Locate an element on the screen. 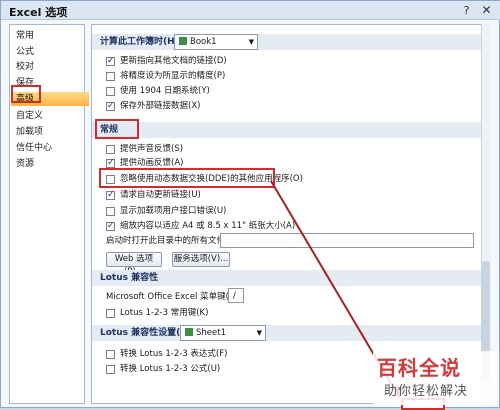 This screenshot has width=500, height=410. annotation-arrow is located at coordinates (336, 289).